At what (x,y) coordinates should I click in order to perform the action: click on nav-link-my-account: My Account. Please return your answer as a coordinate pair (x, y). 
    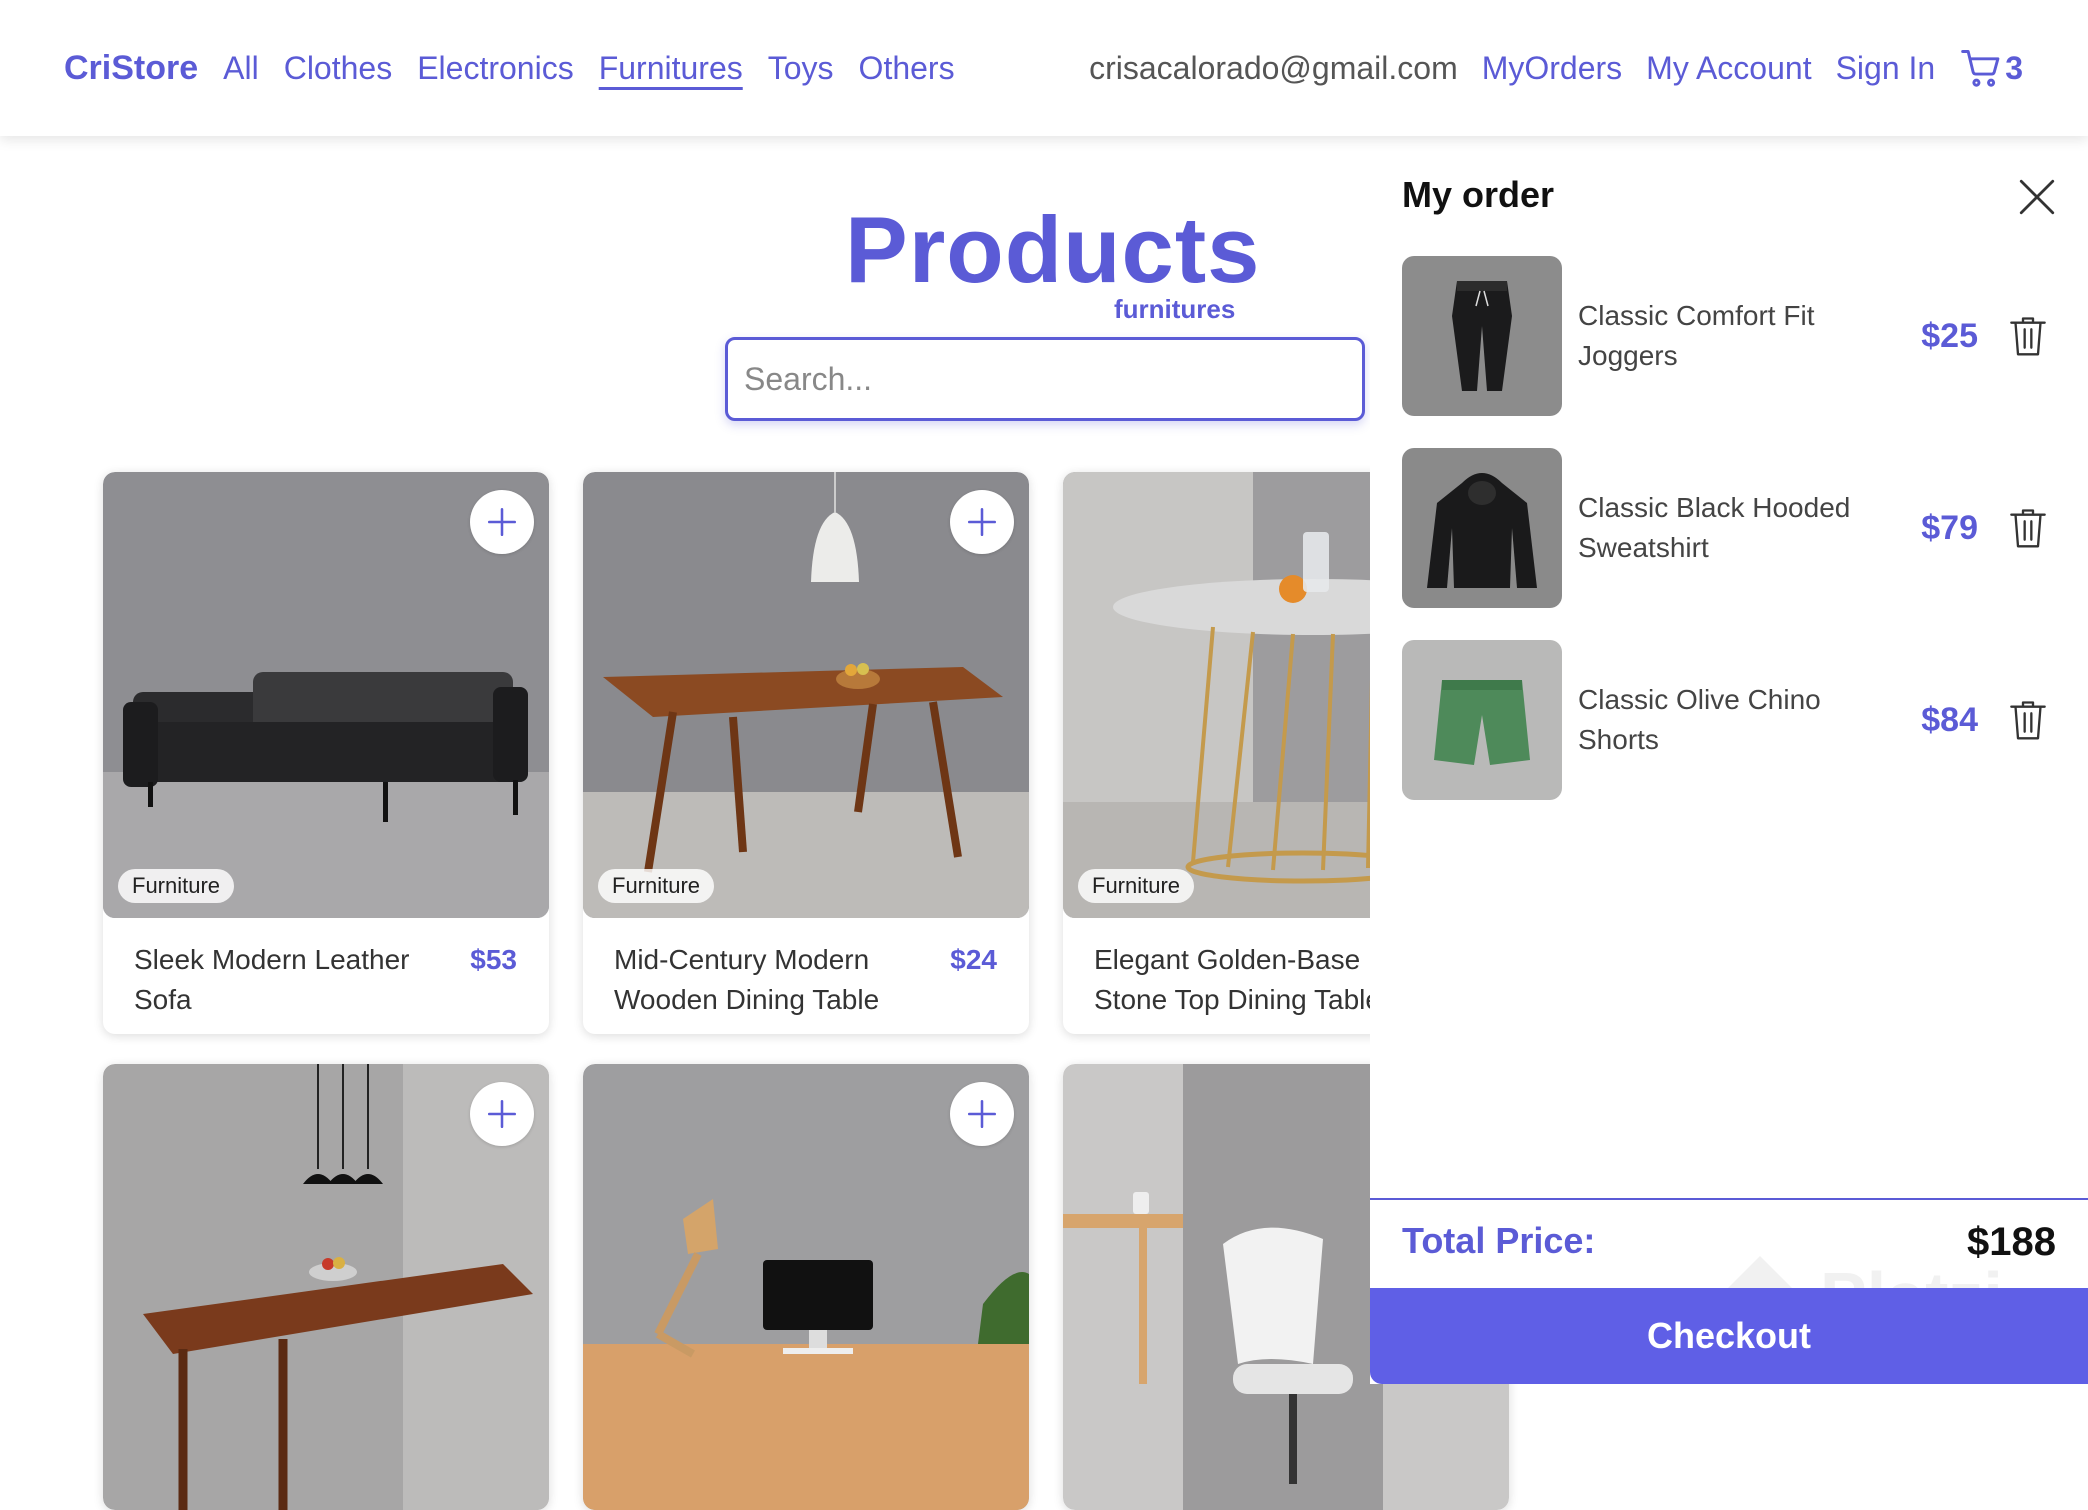
    Looking at the image, I should click on (1728, 68).